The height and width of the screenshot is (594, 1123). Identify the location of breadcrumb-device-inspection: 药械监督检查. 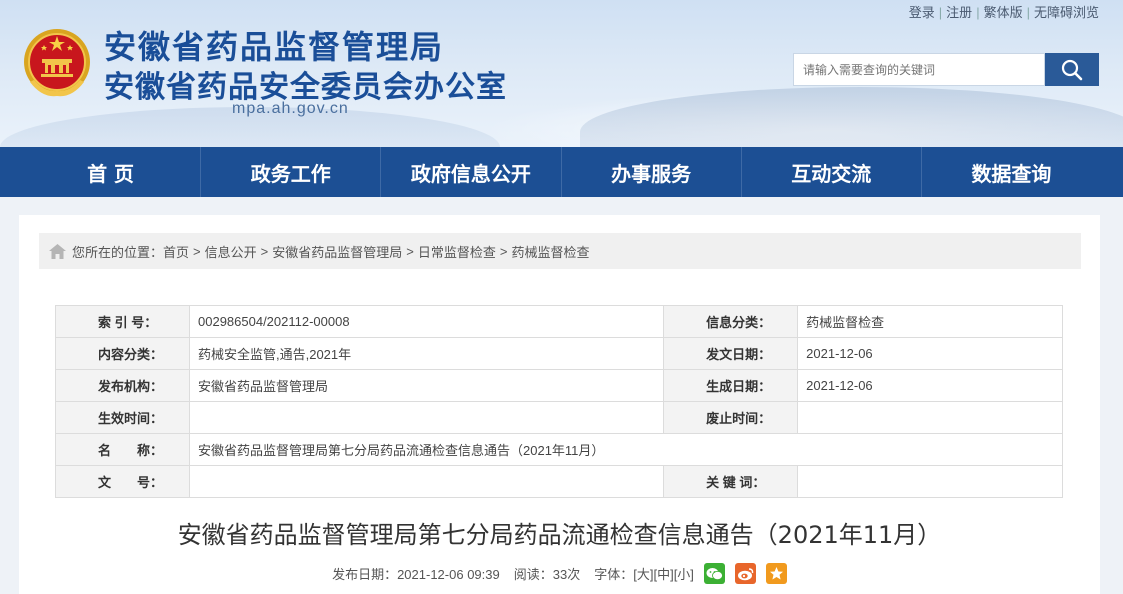
(550, 251).